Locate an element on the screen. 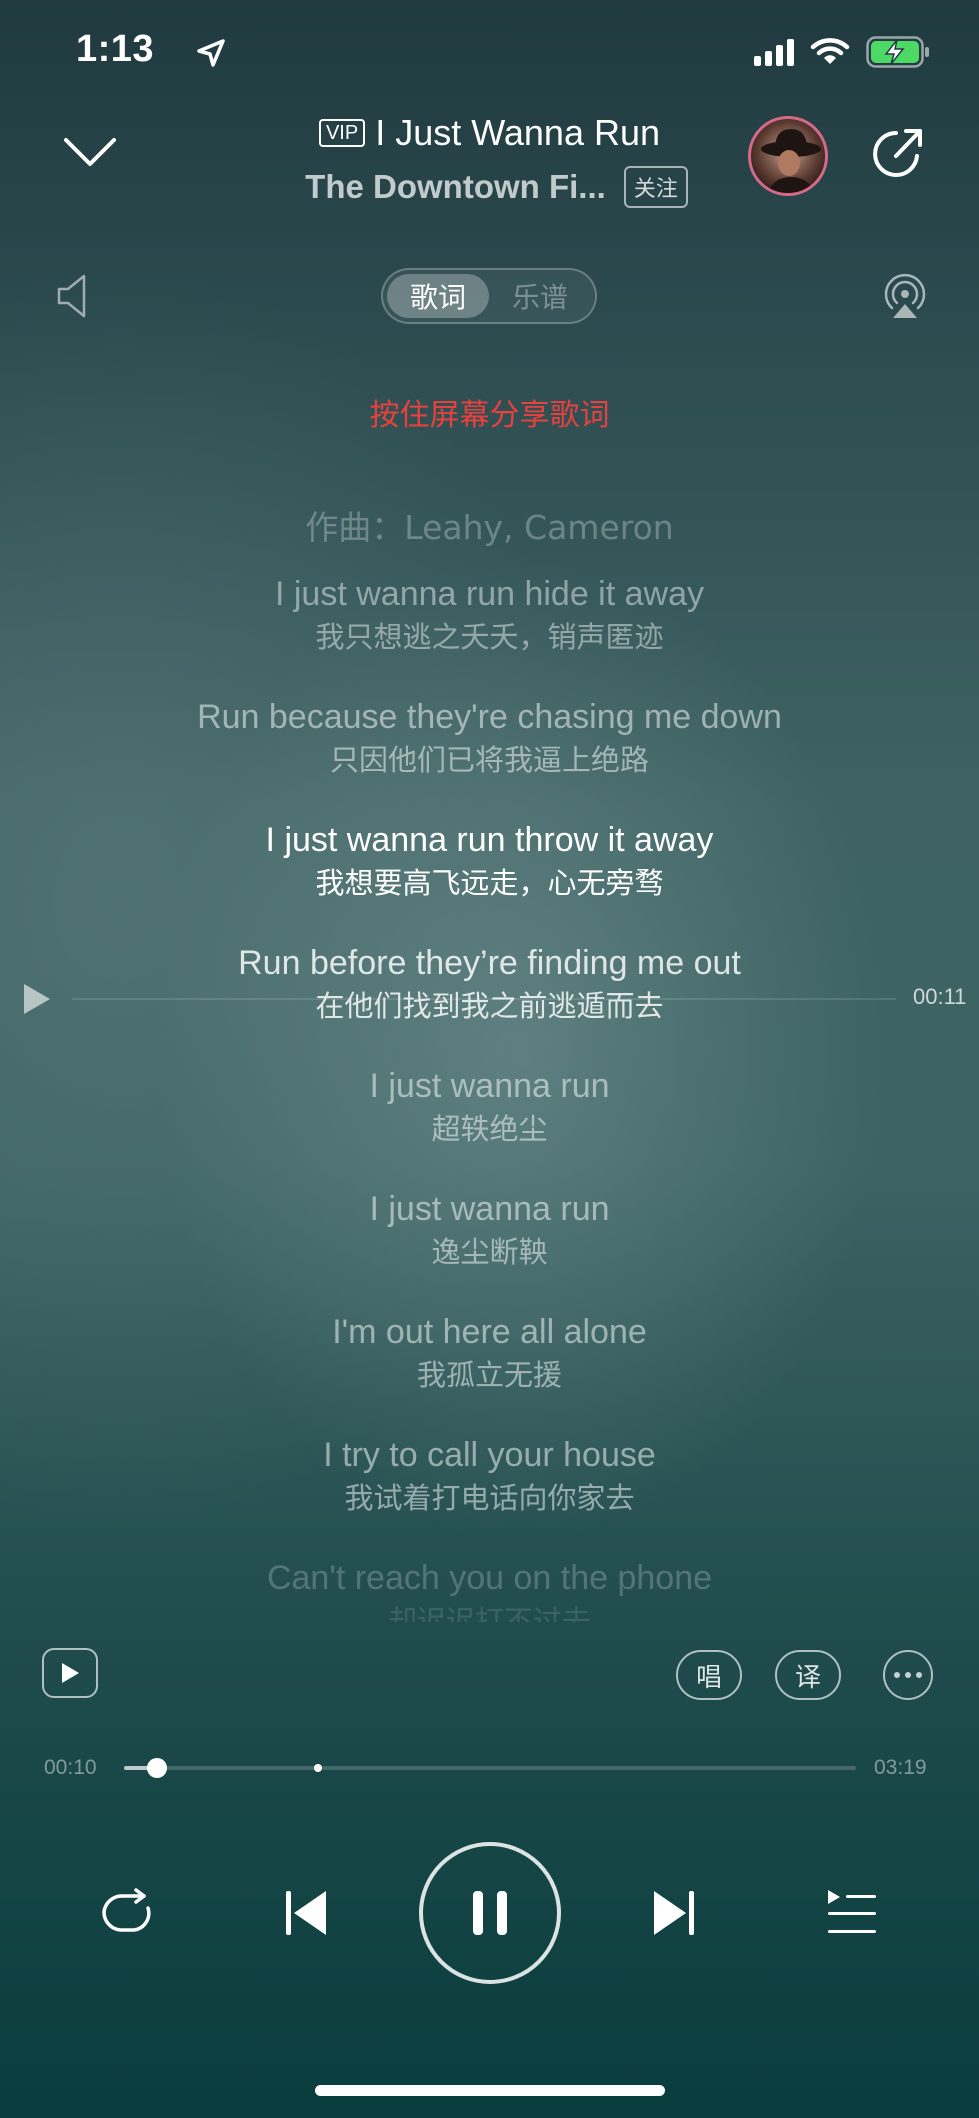 The image size is (979, 2118). status-time: 1:13 is located at coordinates (115, 49).